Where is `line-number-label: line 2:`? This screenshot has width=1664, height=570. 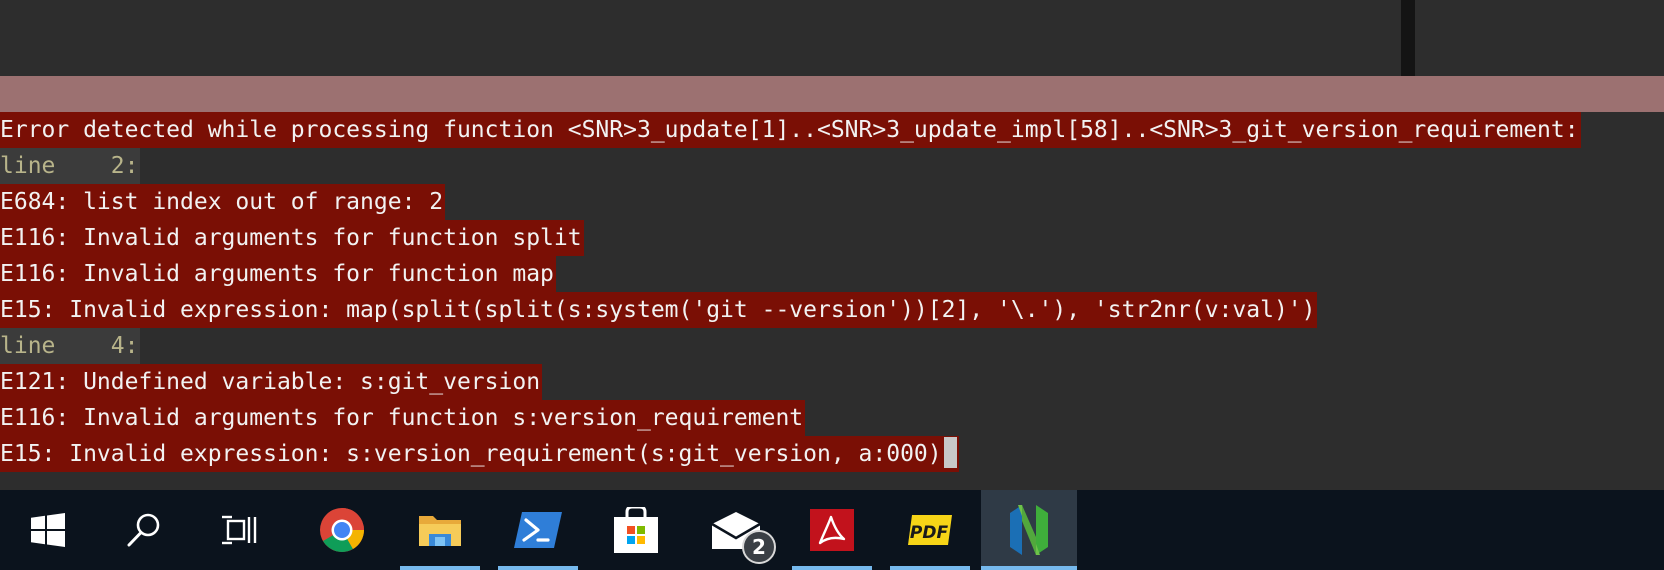
line-number-label: line 2: is located at coordinates (70, 166).